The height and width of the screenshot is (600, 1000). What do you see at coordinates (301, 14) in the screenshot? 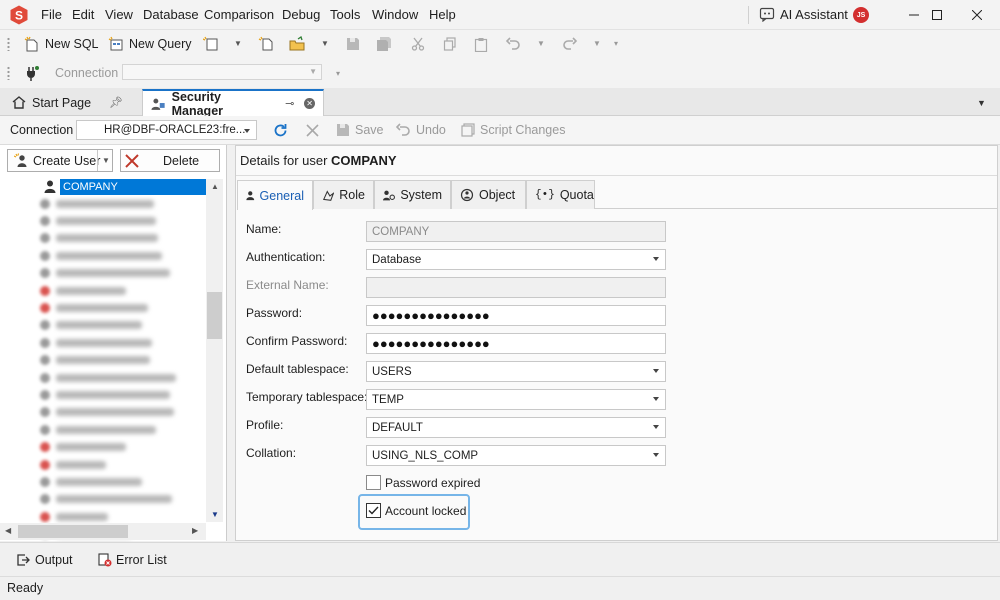
I see `menu-debug: Debug` at bounding box center [301, 14].